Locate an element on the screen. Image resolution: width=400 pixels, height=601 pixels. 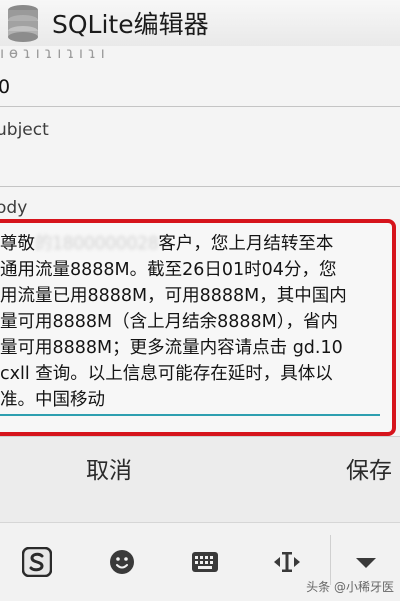
sogou-logo-icon is located at coordinates (37, 562).